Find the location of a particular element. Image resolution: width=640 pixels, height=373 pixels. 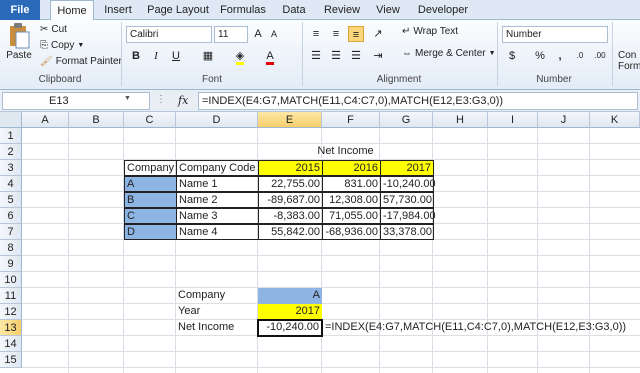

font-name-select: Calibri is located at coordinates (169, 34).